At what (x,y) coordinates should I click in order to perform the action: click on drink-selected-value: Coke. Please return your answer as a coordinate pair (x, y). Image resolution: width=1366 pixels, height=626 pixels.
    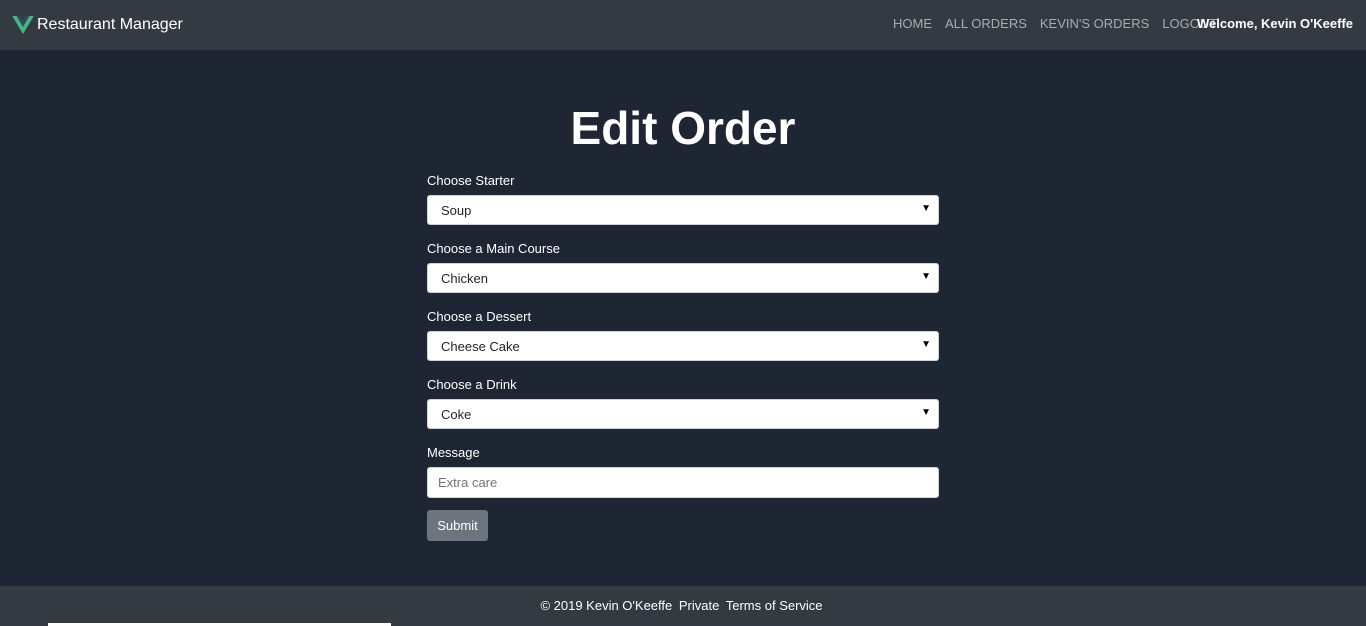
    Looking at the image, I should click on (456, 414).